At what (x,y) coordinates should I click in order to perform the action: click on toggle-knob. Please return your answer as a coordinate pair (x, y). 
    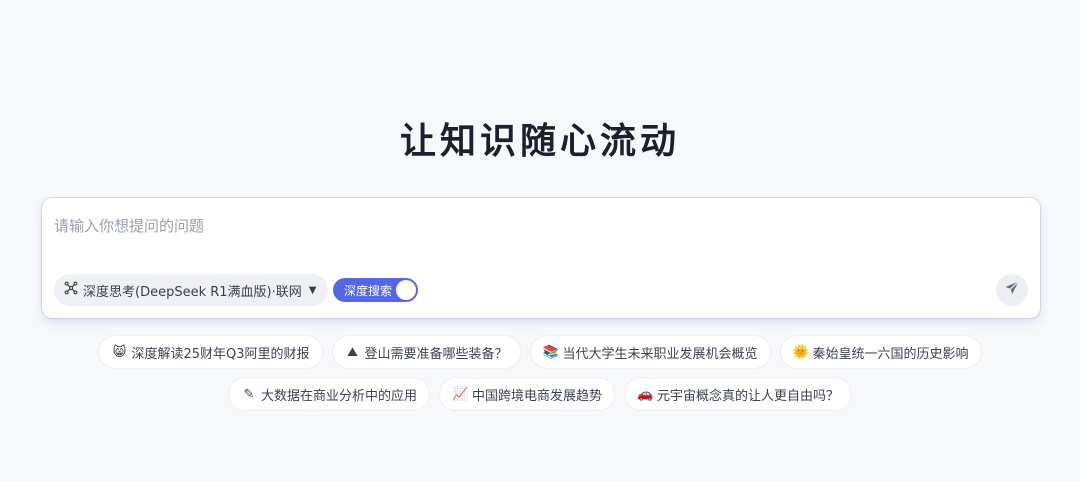
    Looking at the image, I should click on (406, 290).